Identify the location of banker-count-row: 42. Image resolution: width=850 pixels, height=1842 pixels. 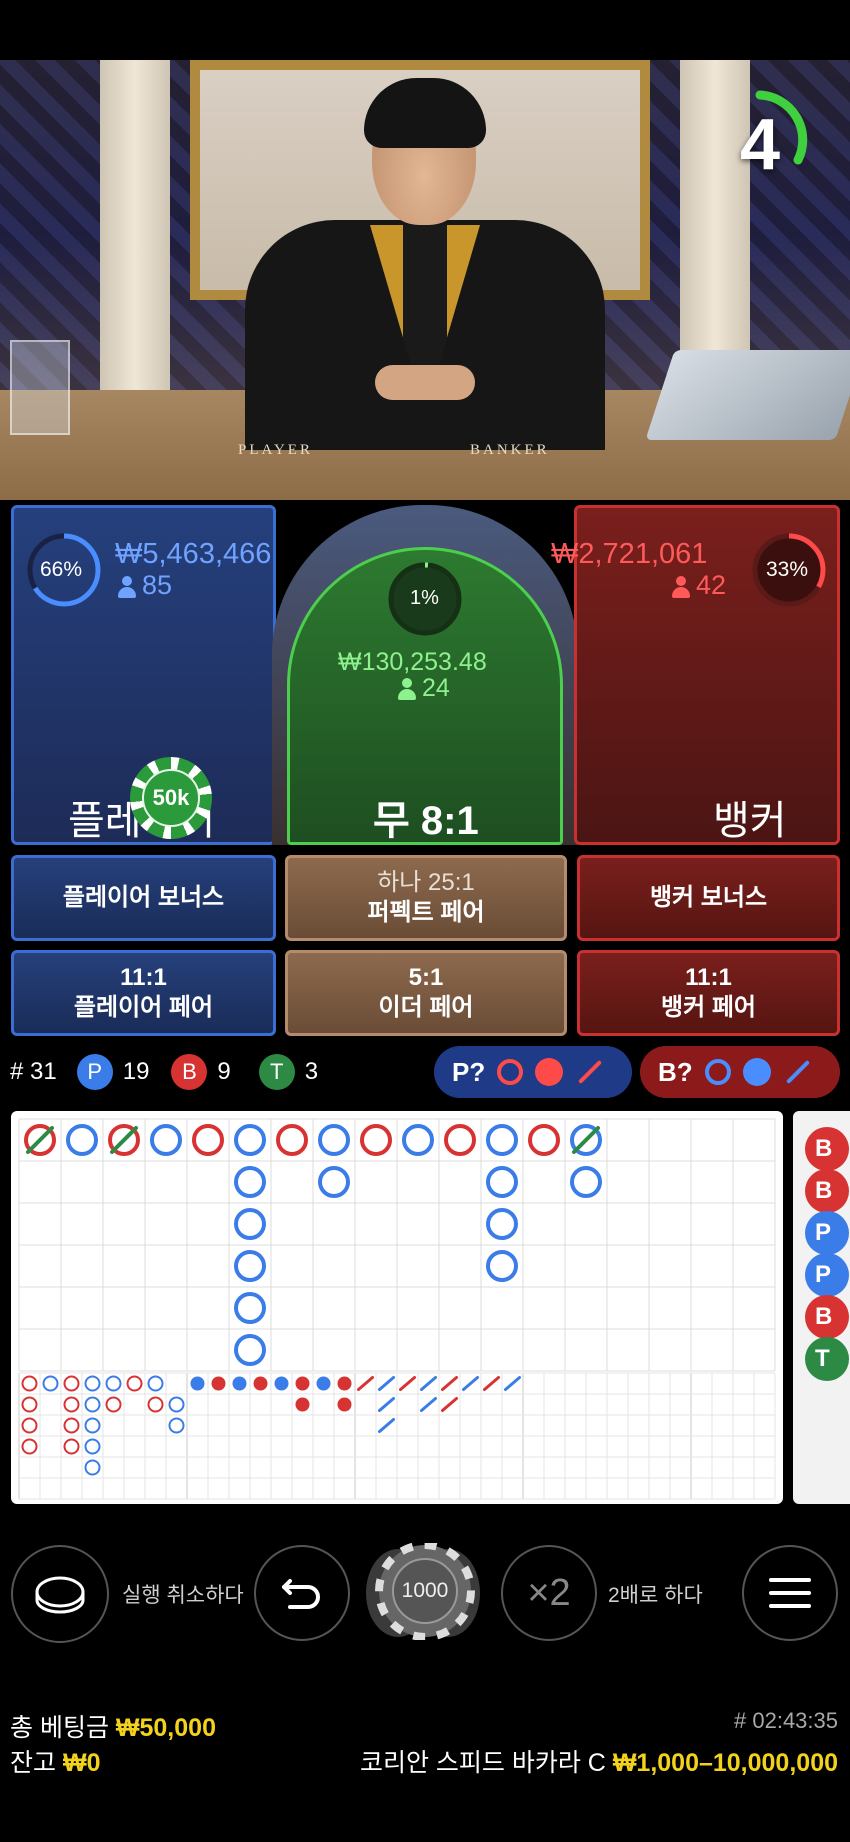
(699, 585).